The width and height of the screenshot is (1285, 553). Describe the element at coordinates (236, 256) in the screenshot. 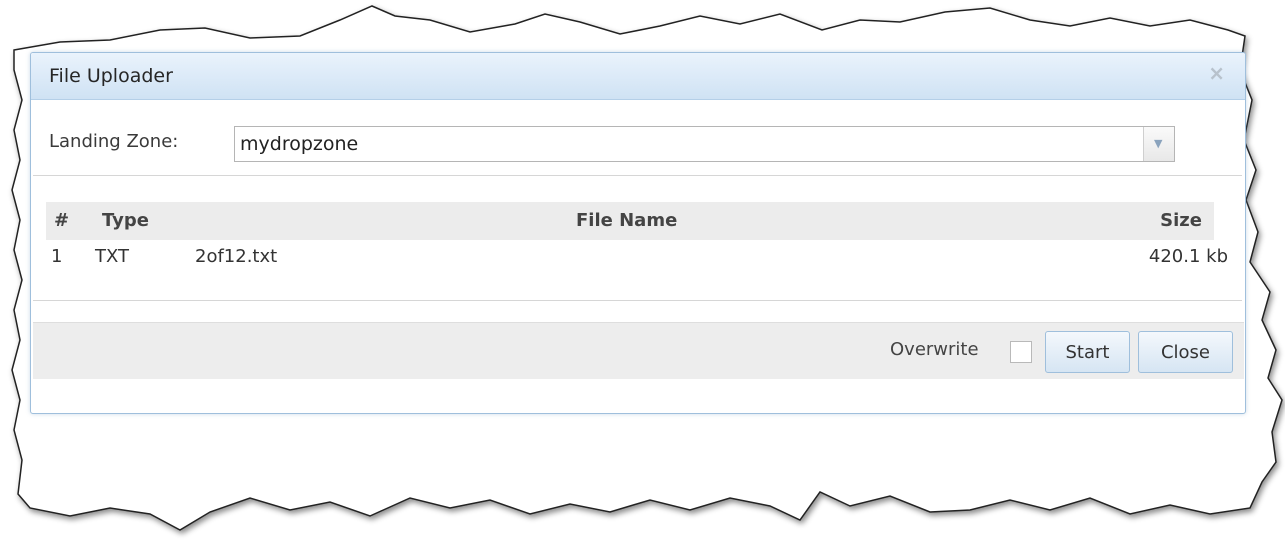

I see `cell-file-name: 2of12.txt` at that location.